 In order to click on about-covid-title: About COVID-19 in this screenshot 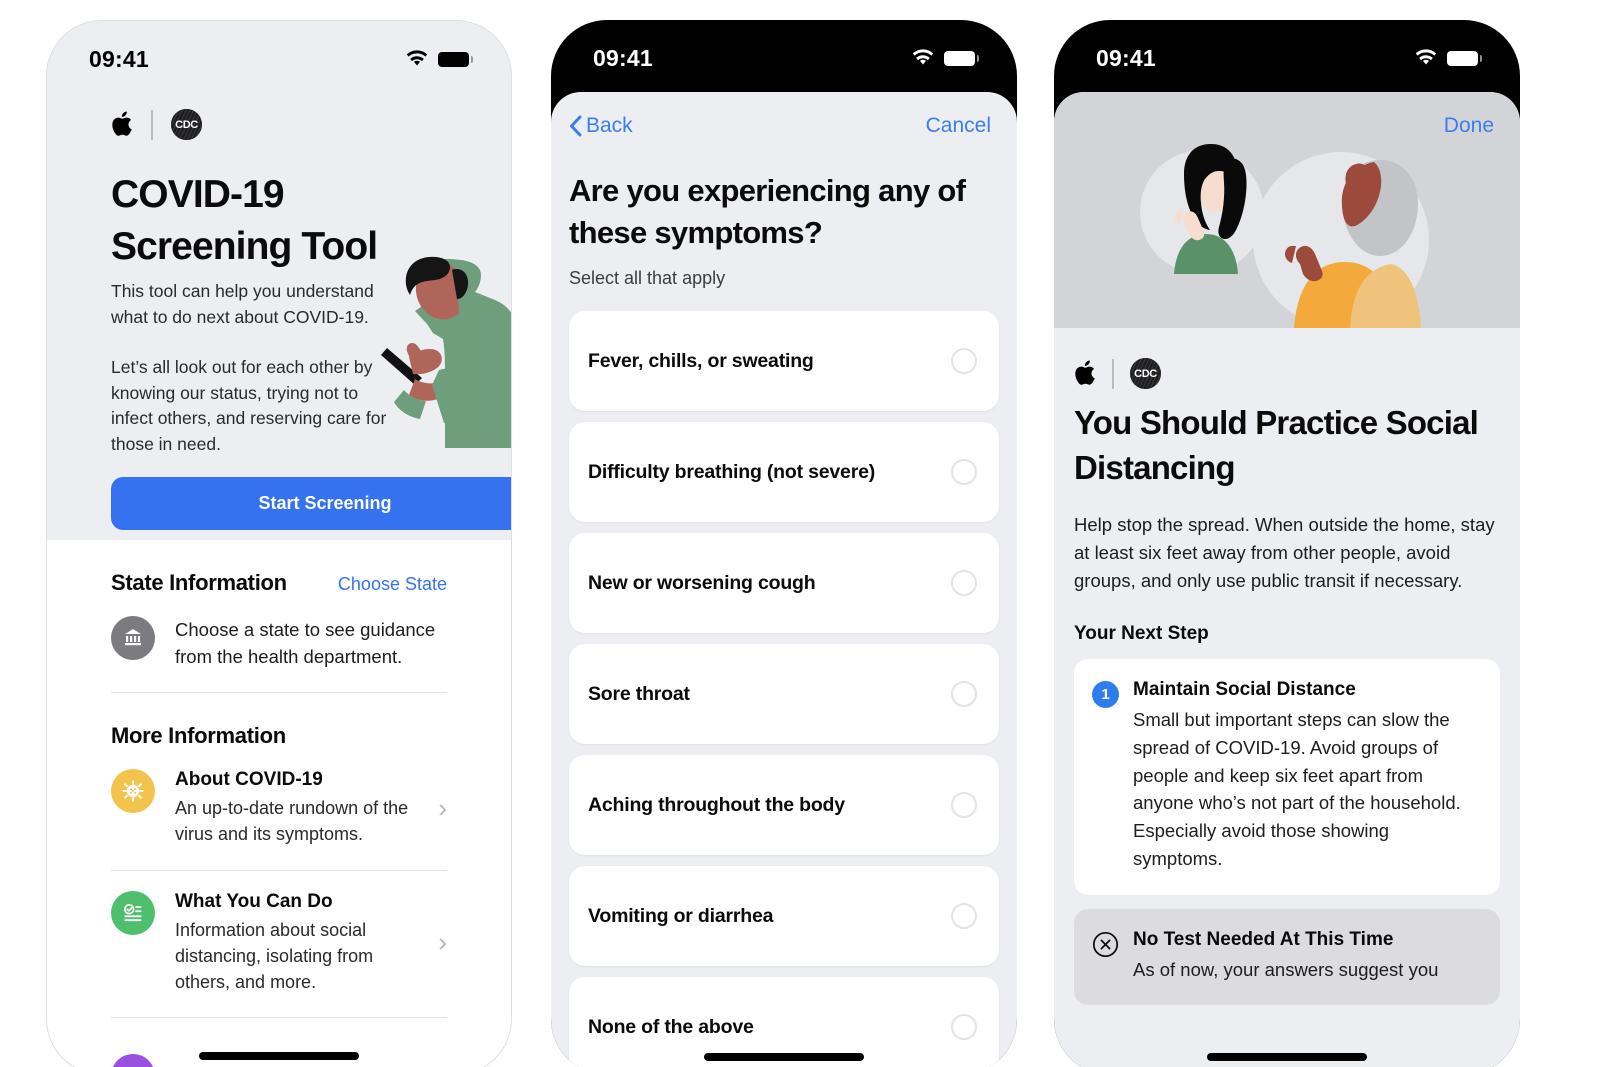, I will do `click(249, 780)`.